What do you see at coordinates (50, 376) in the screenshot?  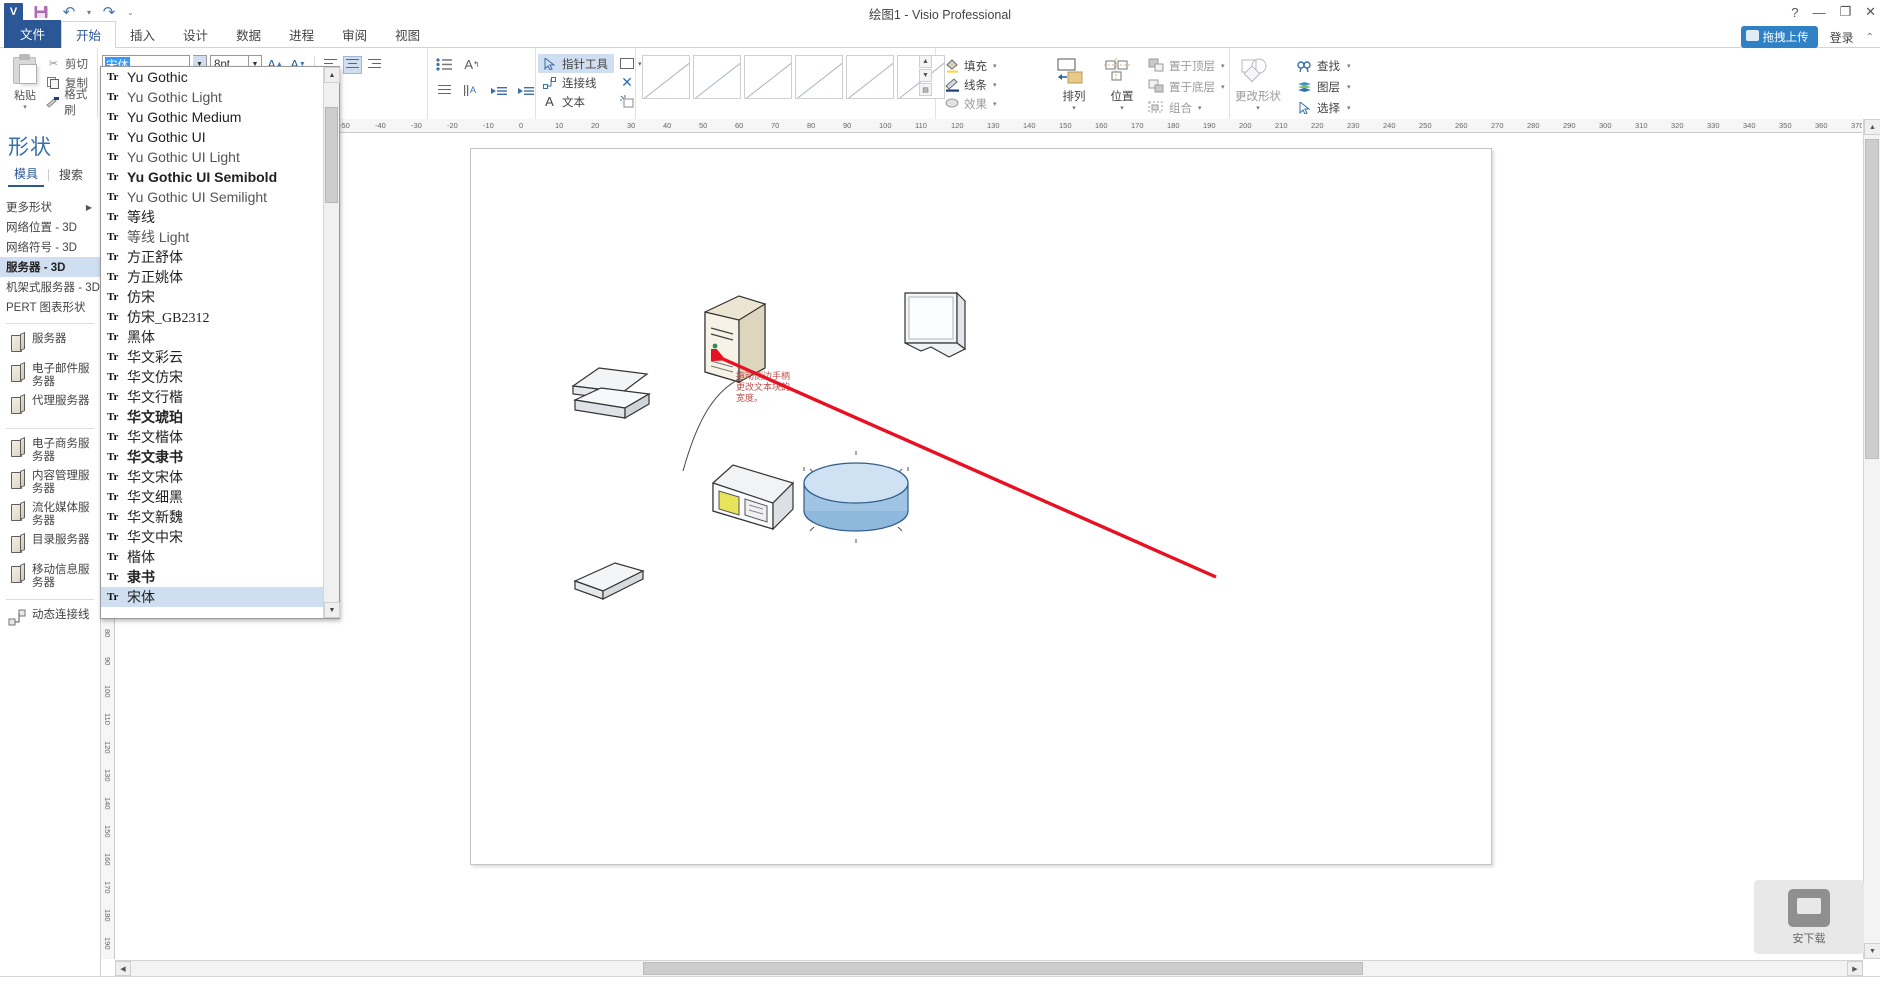 I see `shape-email-server: 电子邮件服务器` at bounding box center [50, 376].